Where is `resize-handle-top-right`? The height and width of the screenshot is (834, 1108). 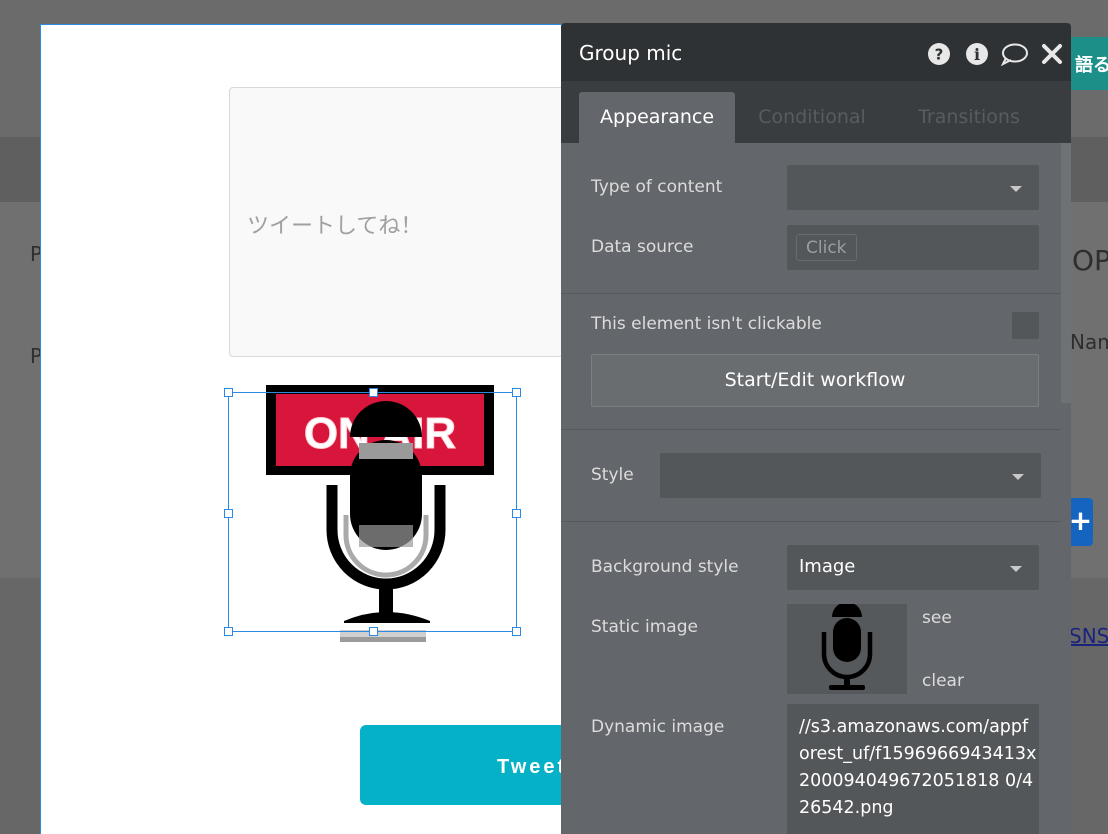
resize-handle-top-right is located at coordinates (516, 392).